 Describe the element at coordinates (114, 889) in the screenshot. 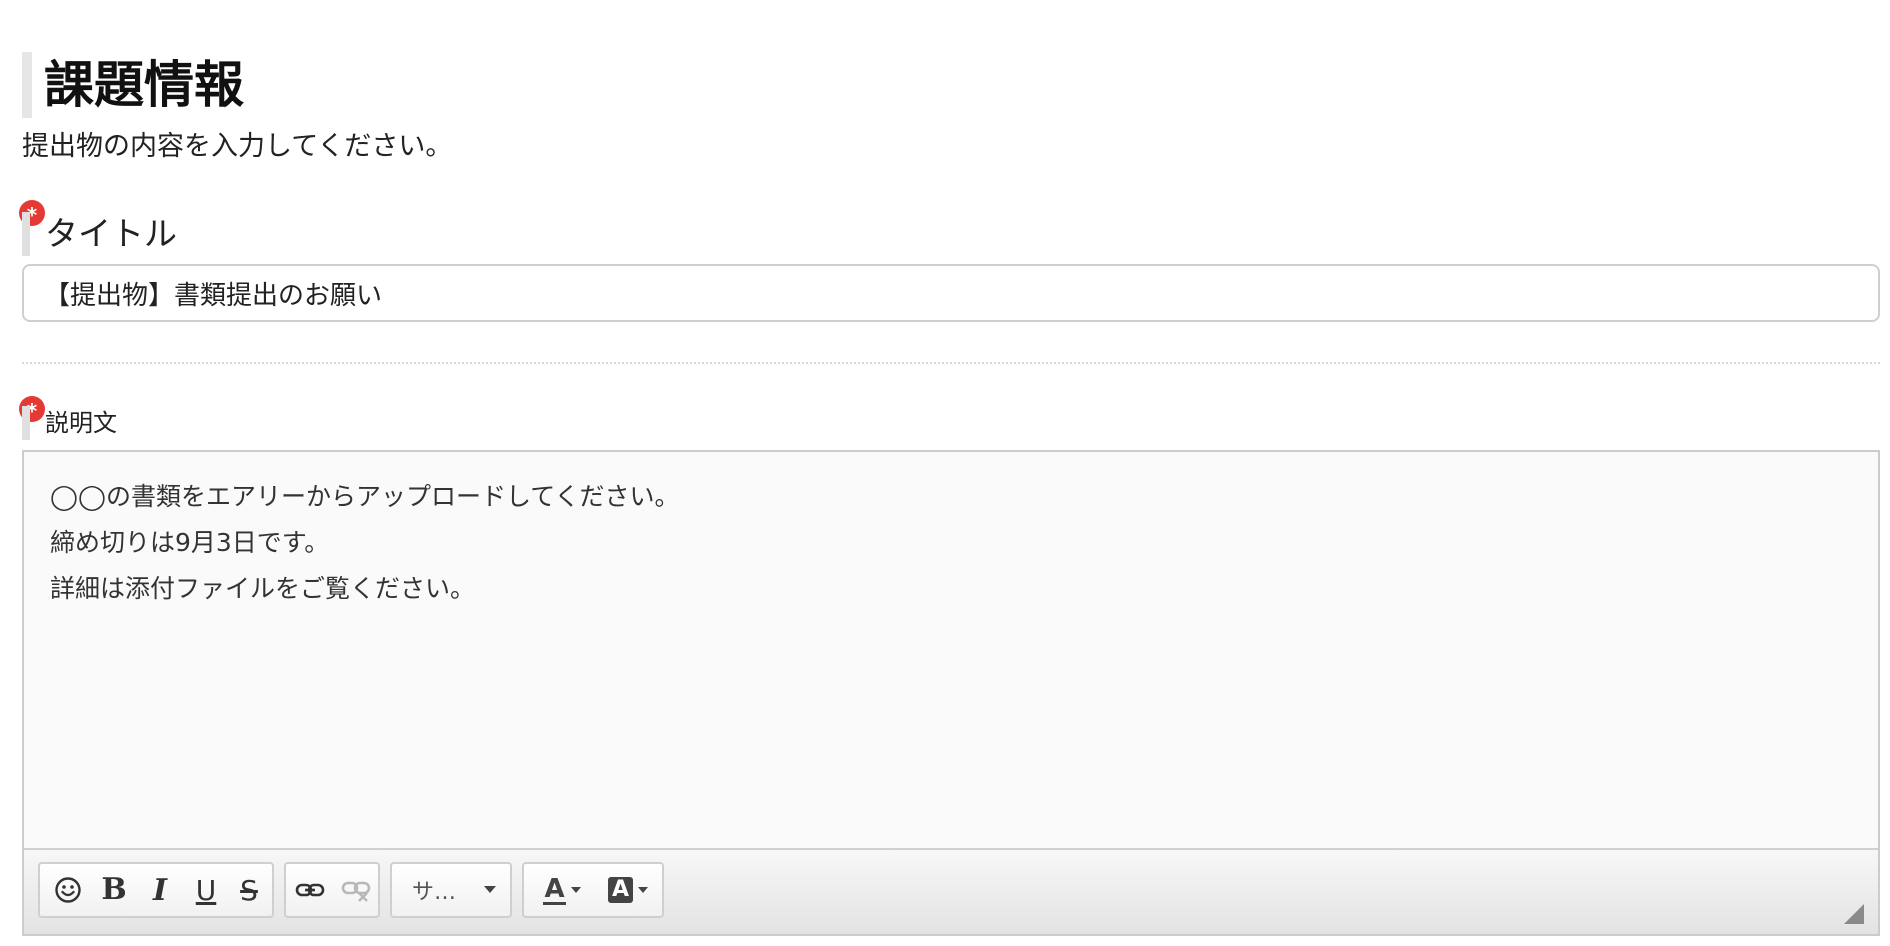

I see `bold-label: B` at that location.